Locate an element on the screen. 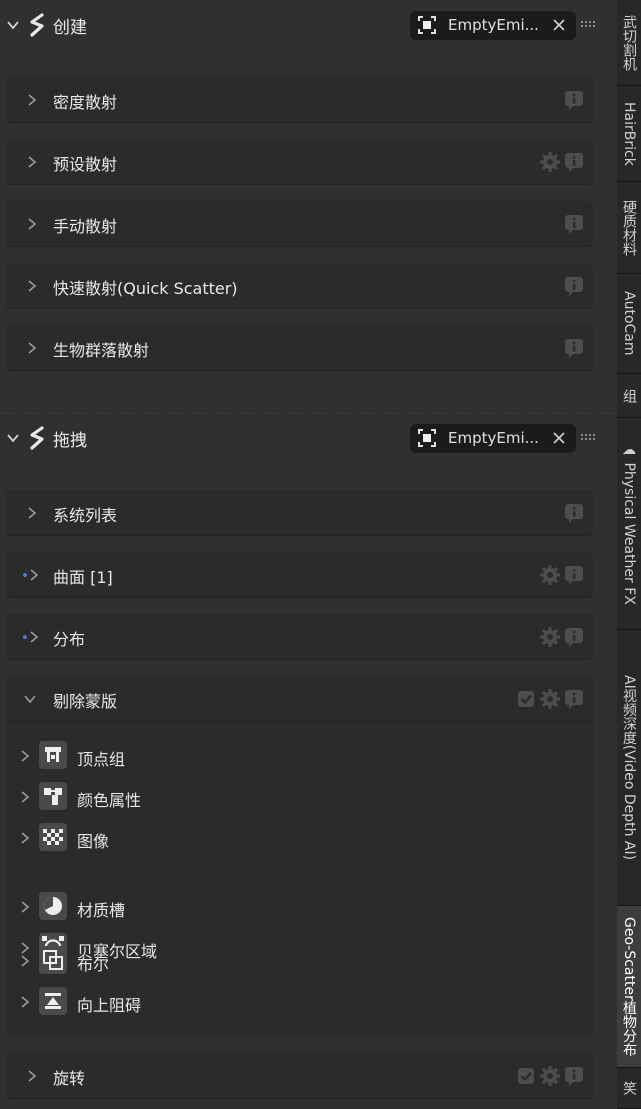 The width and height of the screenshot is (641, 1109). mask-item-upward-obstruction: 向上阻碍 is located at coordinates (299, 1002).